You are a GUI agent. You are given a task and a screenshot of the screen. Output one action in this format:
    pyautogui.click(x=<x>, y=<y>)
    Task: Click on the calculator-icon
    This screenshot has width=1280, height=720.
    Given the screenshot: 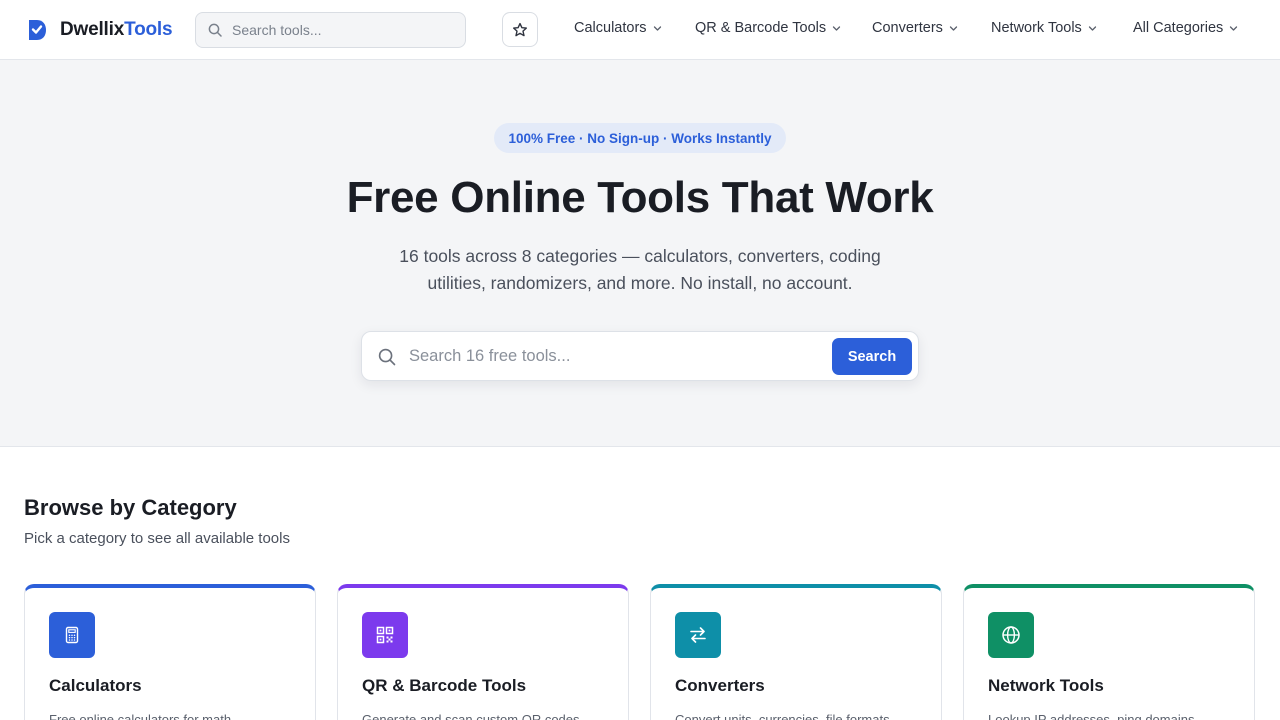 What is the action you would take?
    pyautogui.click(x=72, y=635)
    